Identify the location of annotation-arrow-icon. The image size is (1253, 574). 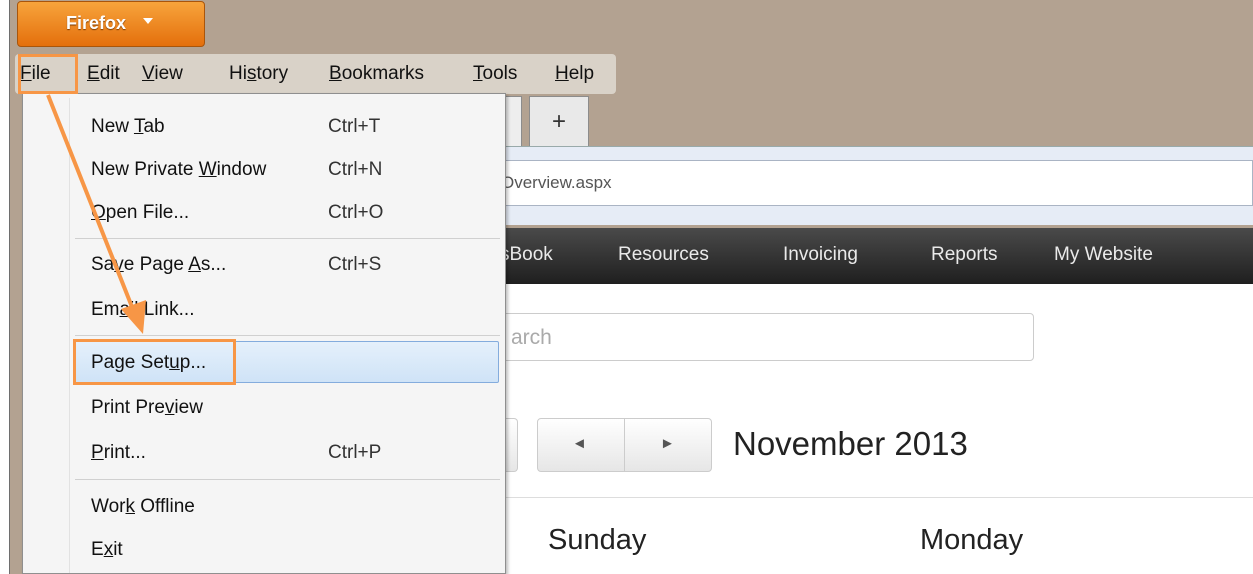
(96, 214).